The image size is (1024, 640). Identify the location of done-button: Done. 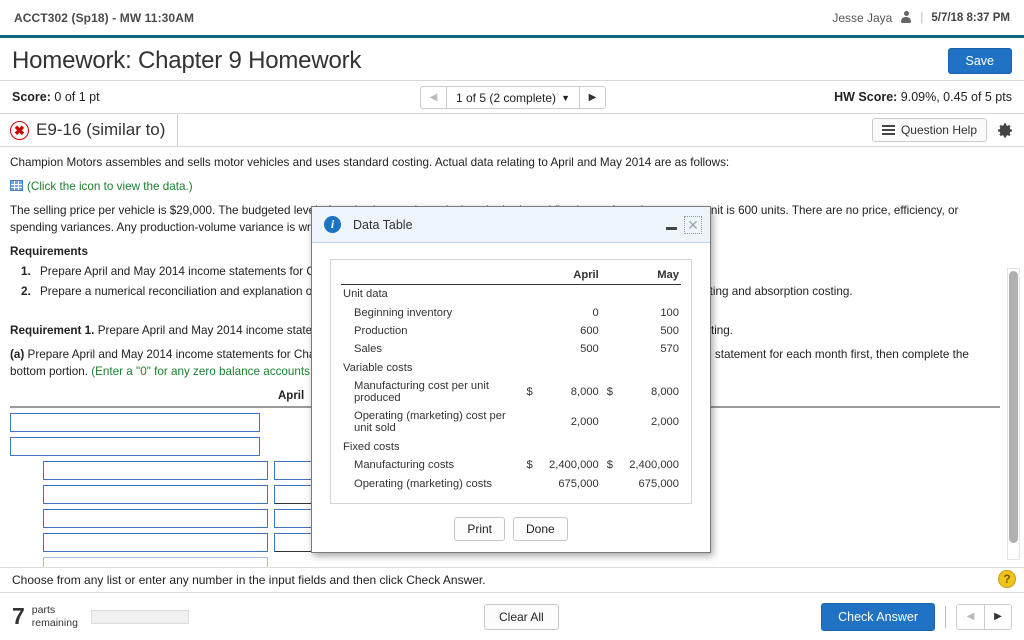
(540, 529).